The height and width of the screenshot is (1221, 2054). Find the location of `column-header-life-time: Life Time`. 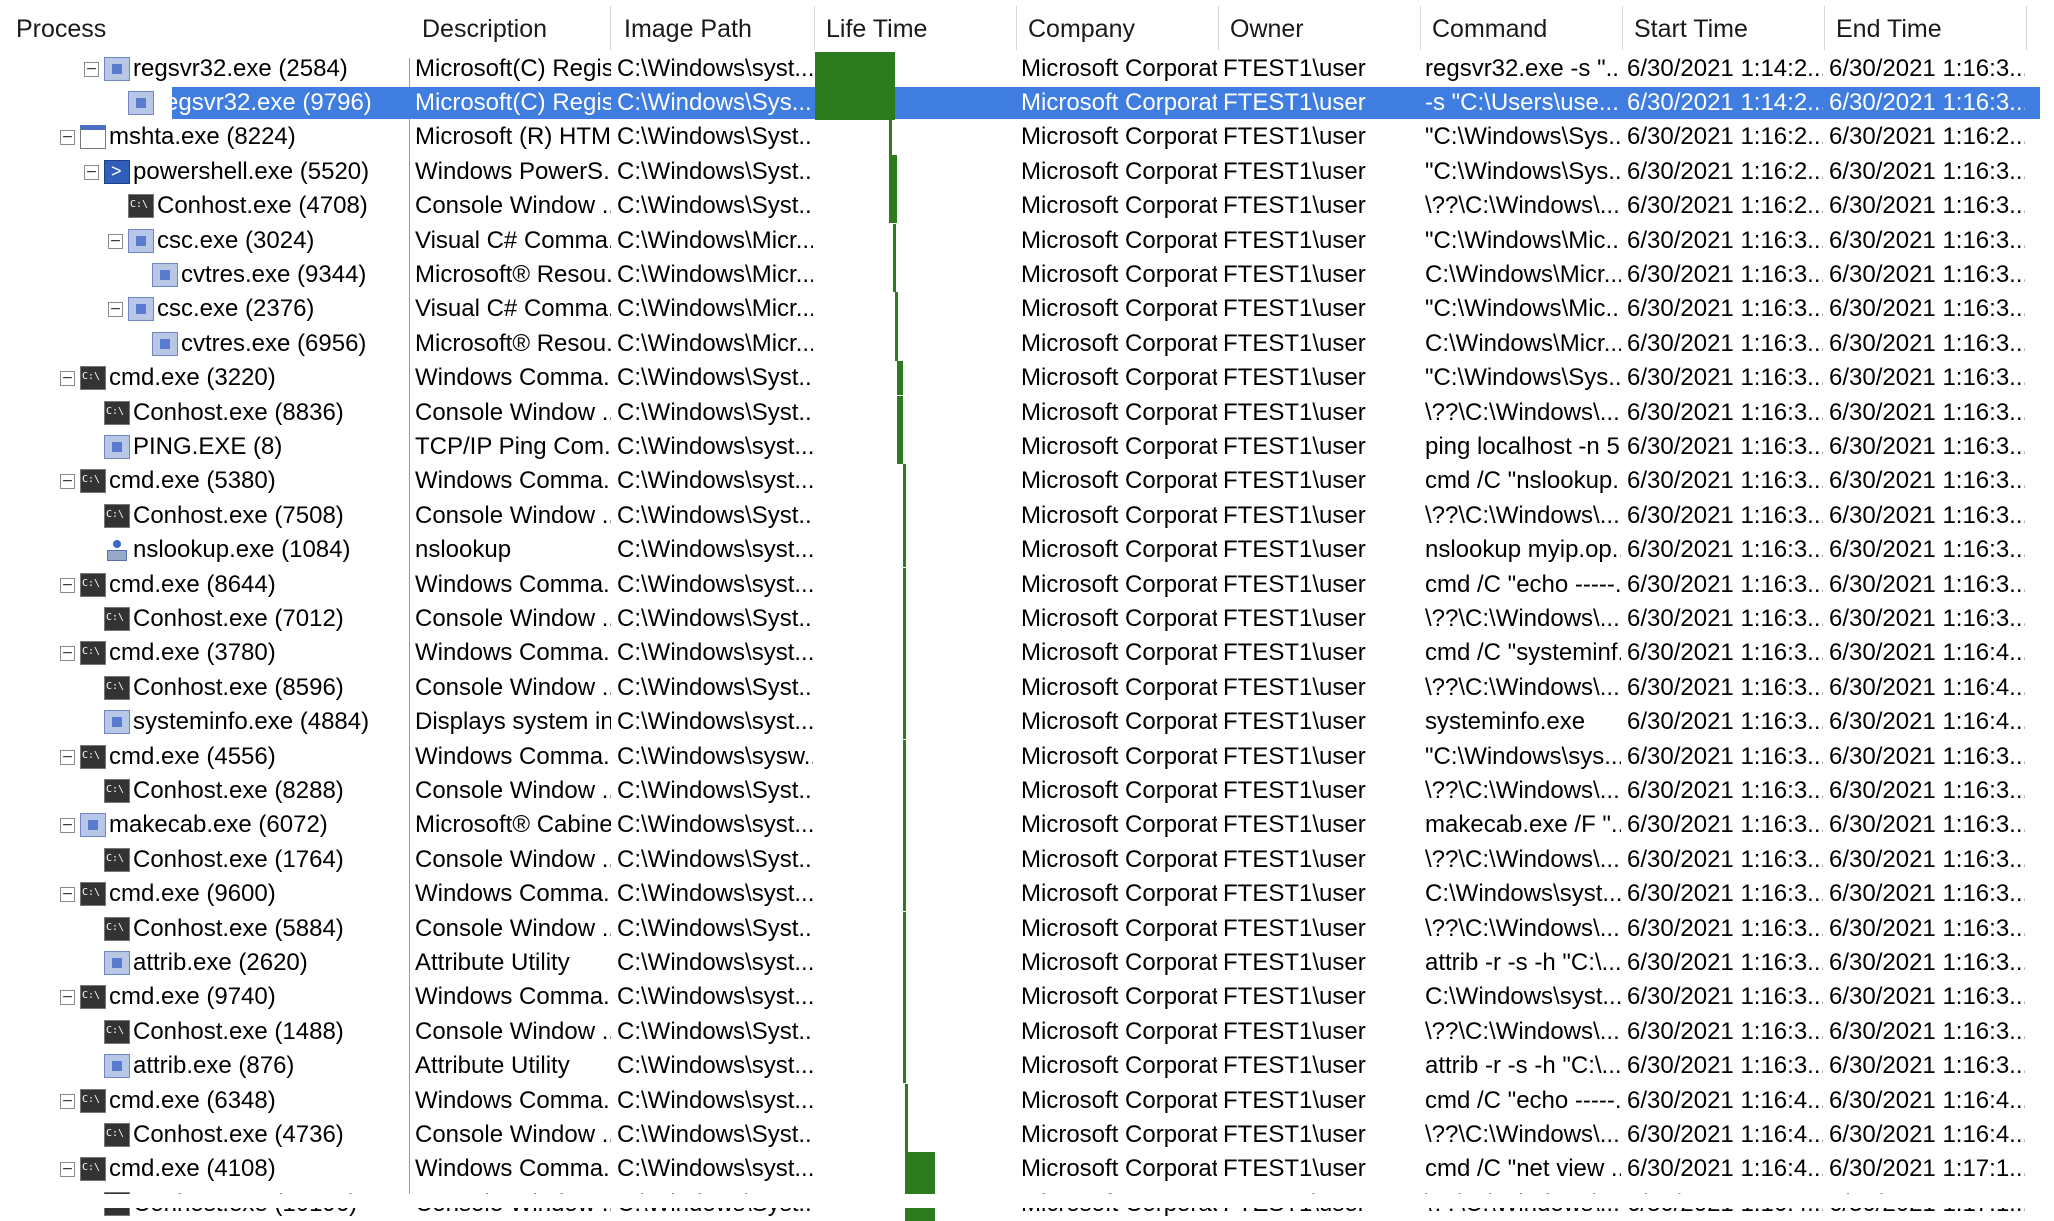

column-header-life-time: Life Time is located at coordinates (918, 29).